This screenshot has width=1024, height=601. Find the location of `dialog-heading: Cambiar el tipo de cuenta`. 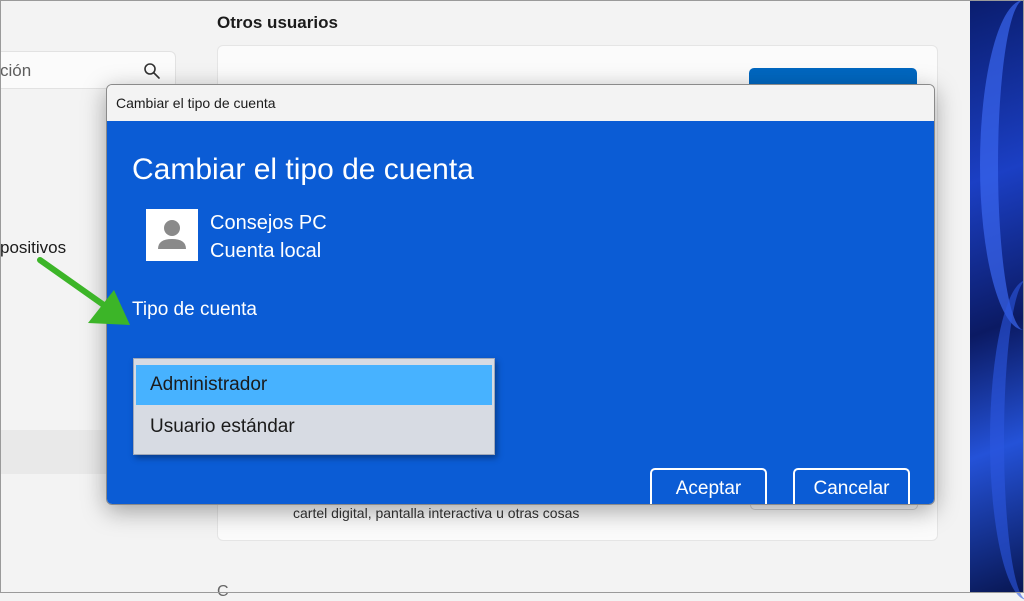

dialog-heading: Cambiar el tipo de cuenta is located at coordinates (303, 169).